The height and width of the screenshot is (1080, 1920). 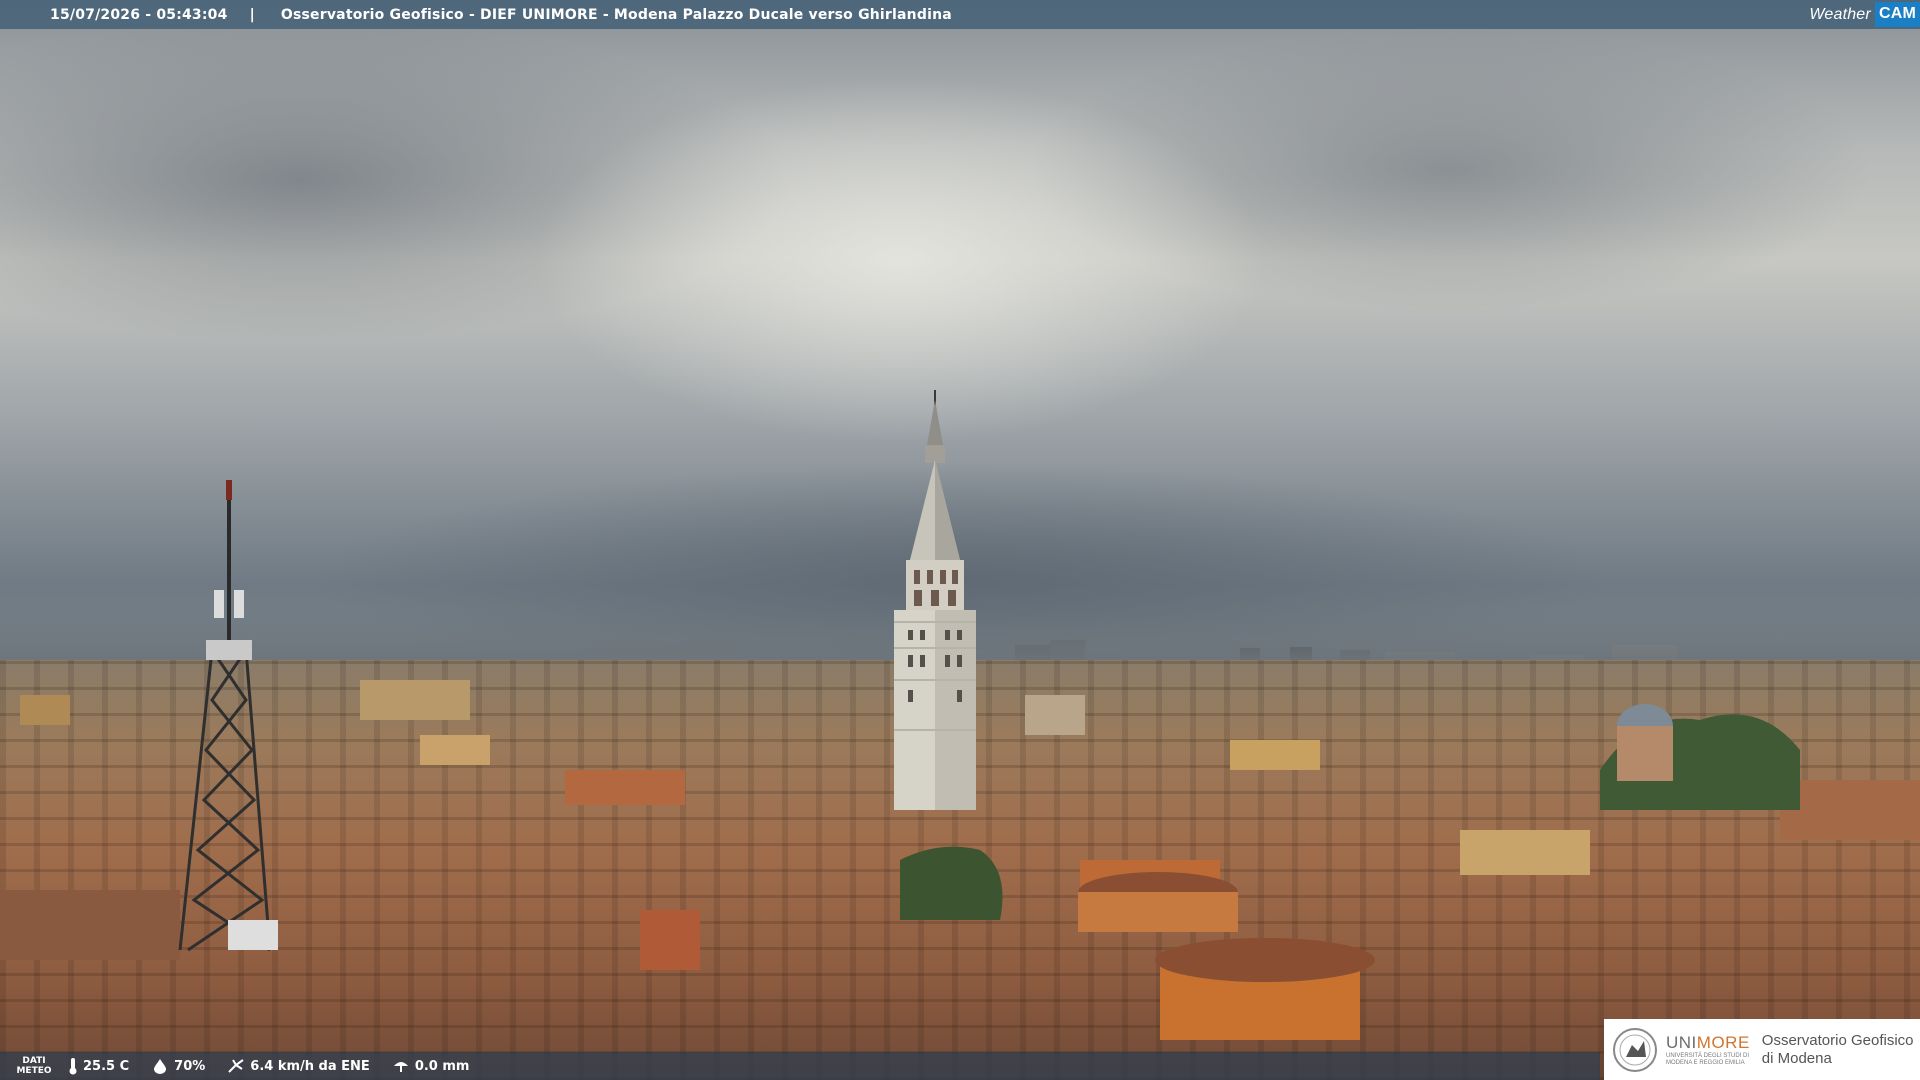 I want to click on weathercam-logo: Weather CAM, so click(x=1864, y=14).